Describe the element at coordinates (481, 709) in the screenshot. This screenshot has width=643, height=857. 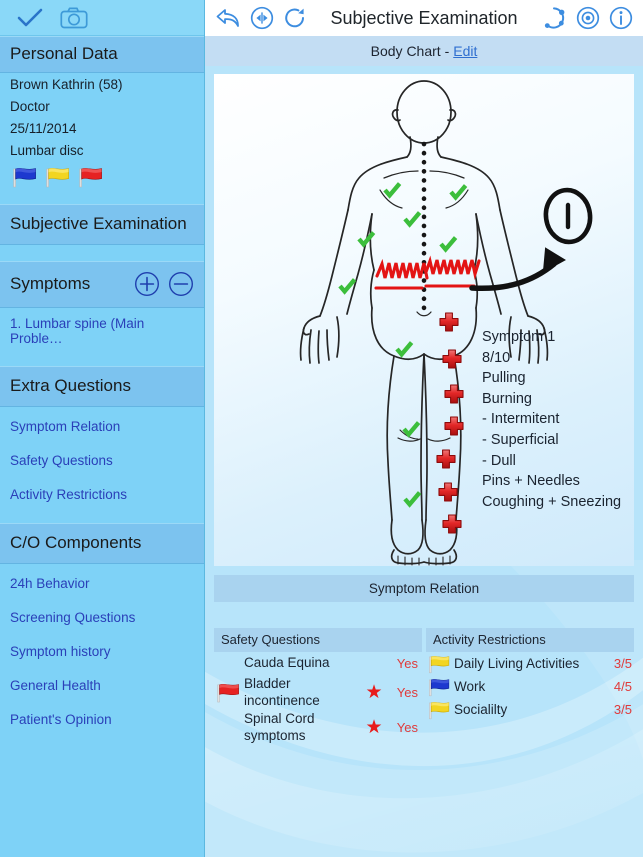
I see `activity-label: Socialilty` at that location.